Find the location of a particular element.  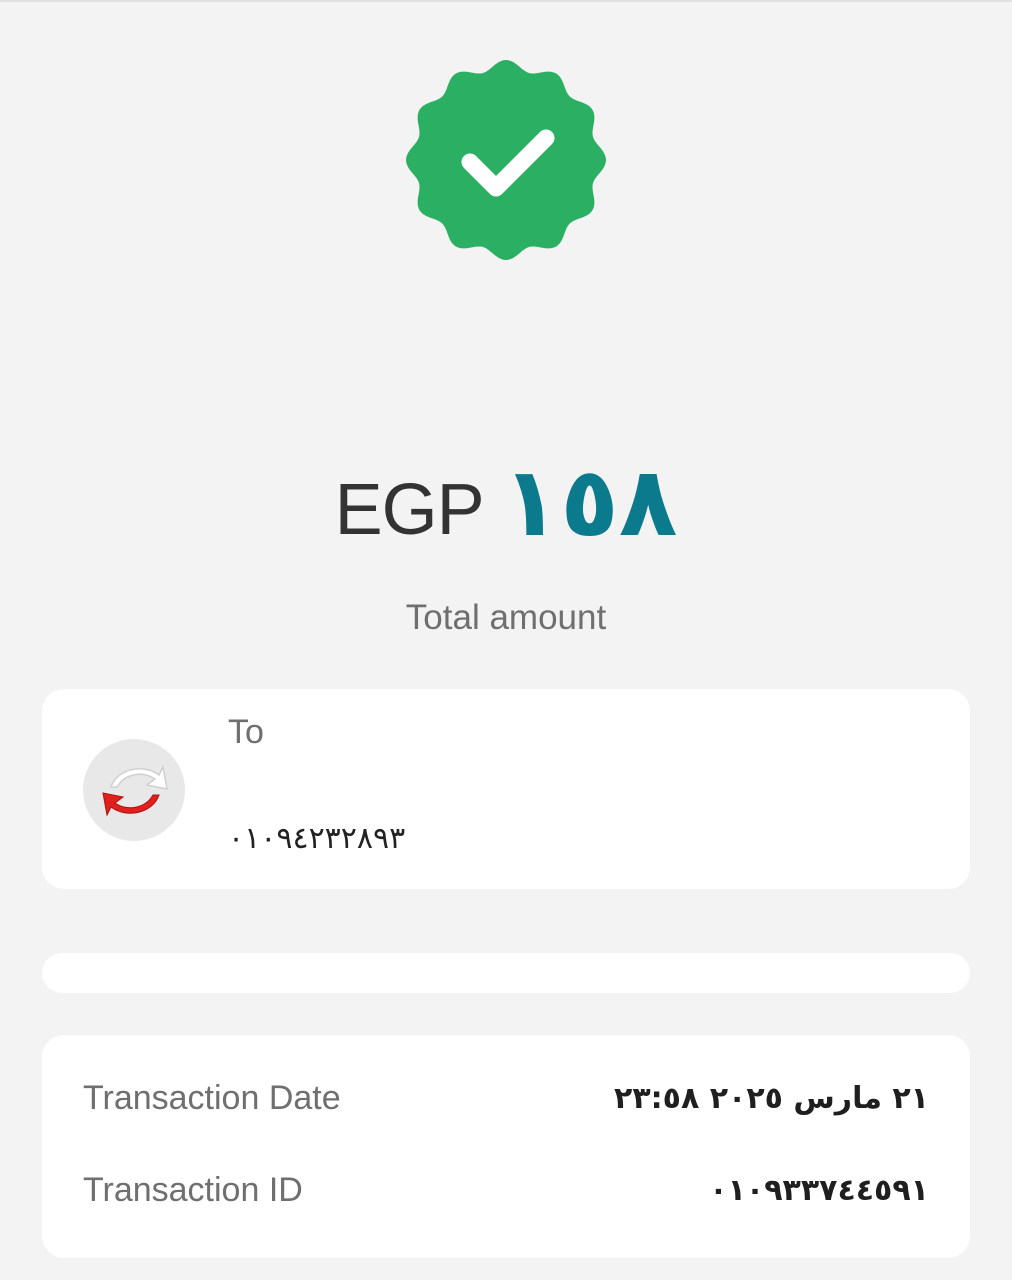

transaction-id-row: Transaction ID ٠١٠٩٣٣٧٤٤٥٩١ is located at coordinates (506, 1190).